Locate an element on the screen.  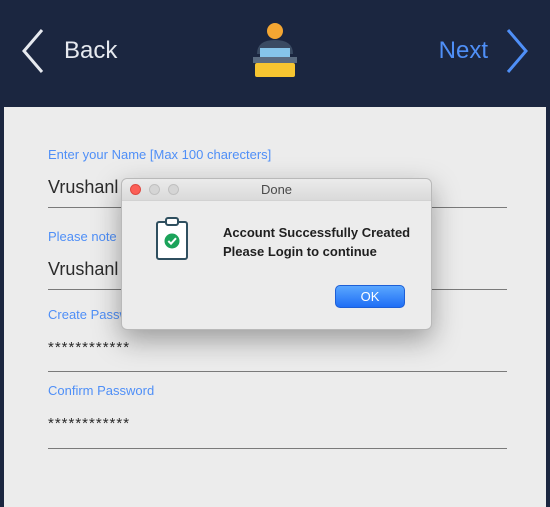
user-at-laptop-icon is located at coordinates (275, 50).